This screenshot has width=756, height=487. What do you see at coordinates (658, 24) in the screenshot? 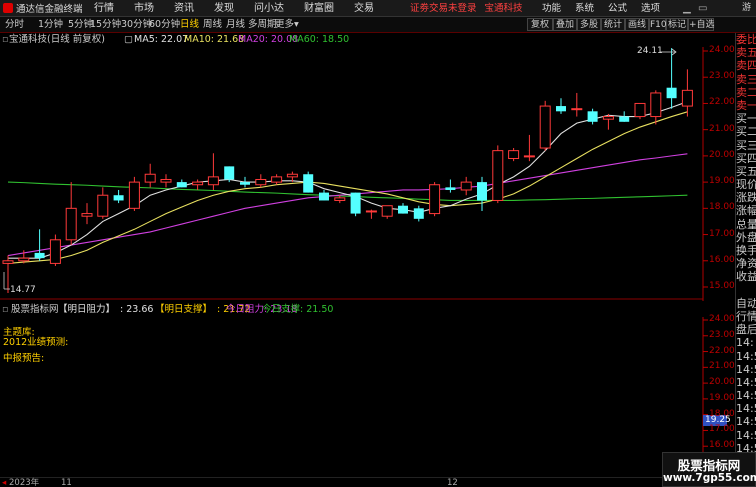
I see `f10-button: F10` at bounding box center [658, 24].